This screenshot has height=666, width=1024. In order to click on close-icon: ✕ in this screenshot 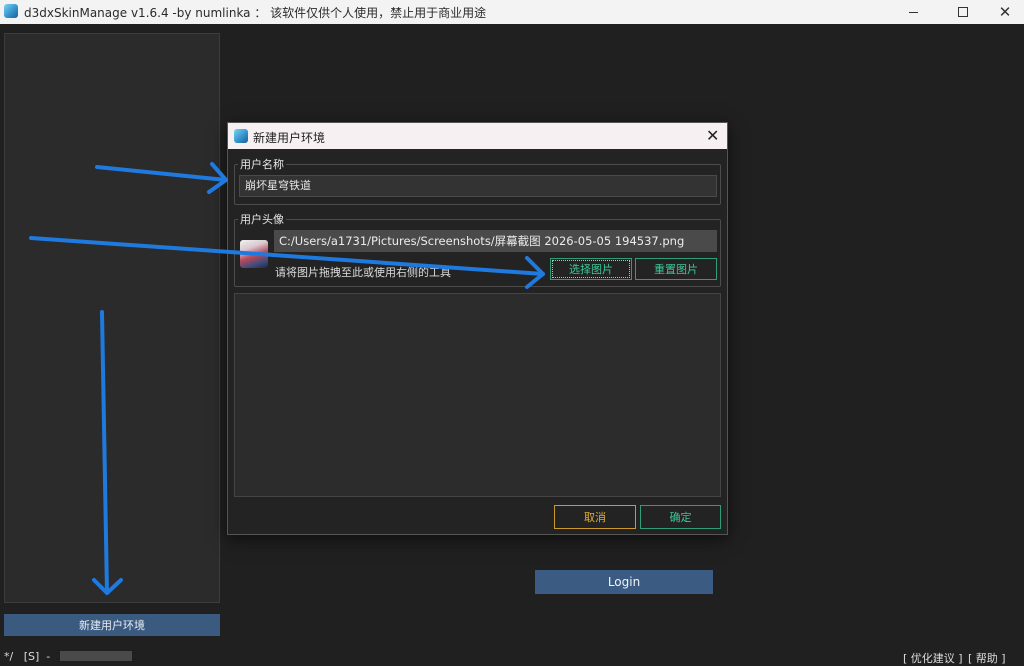, I will do `click(1005, 12)`.